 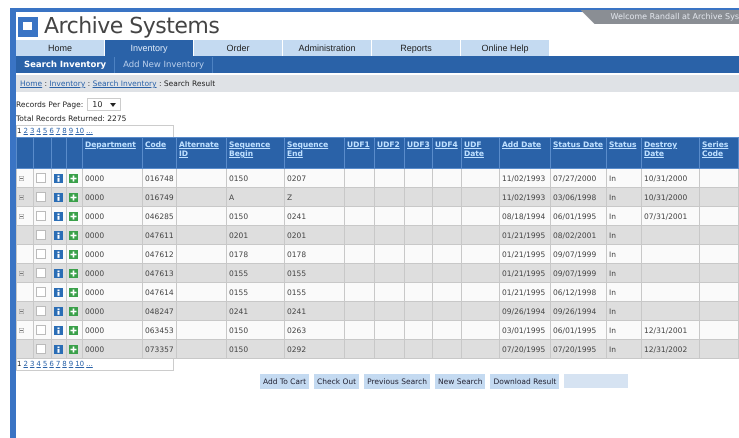 I want to click on welcome-banner: Welcome Randall at Archive Sys, so click(x=659, y=17).